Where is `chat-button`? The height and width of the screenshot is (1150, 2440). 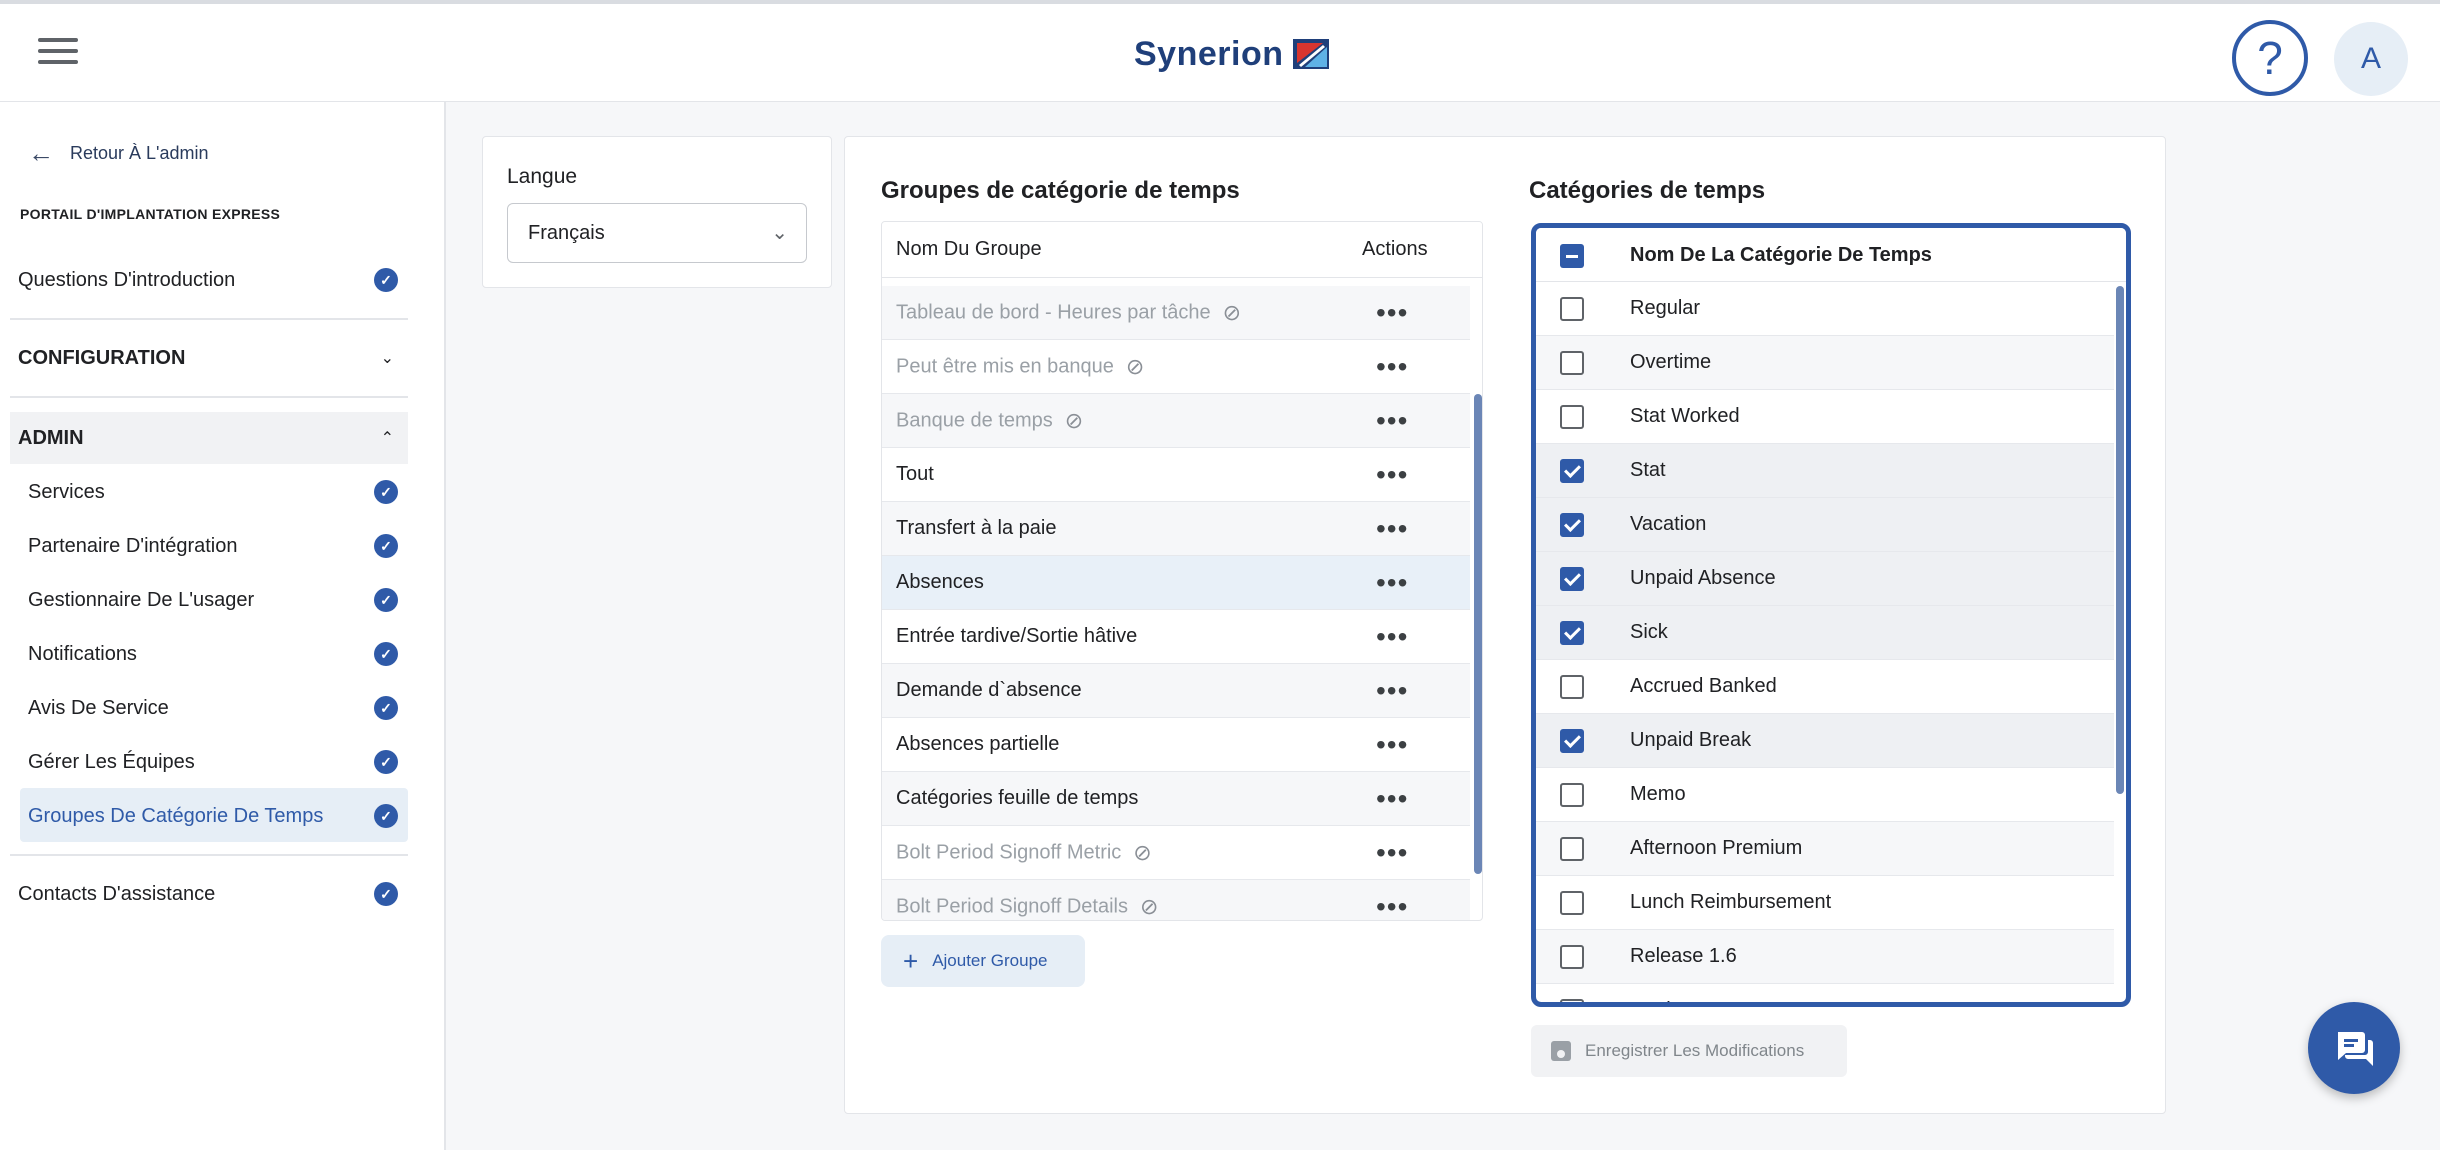
chat-button is located at coordinates (2354, 1048).